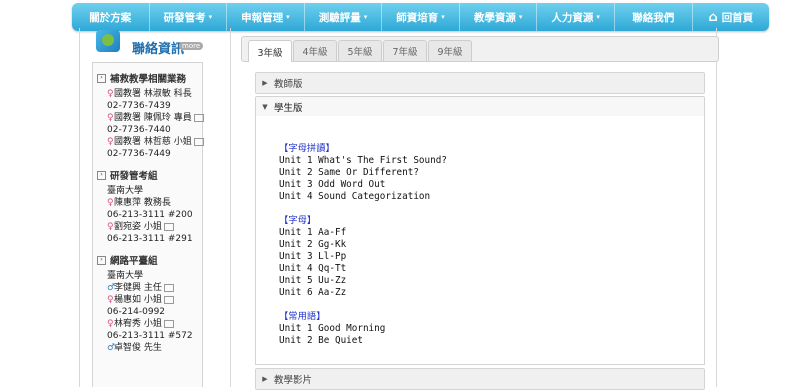  What do you see at coordinates (265, 379) in the screenshot?
I see `collapsed-arrow-icon: ▶` at bounding box center [265, 379].